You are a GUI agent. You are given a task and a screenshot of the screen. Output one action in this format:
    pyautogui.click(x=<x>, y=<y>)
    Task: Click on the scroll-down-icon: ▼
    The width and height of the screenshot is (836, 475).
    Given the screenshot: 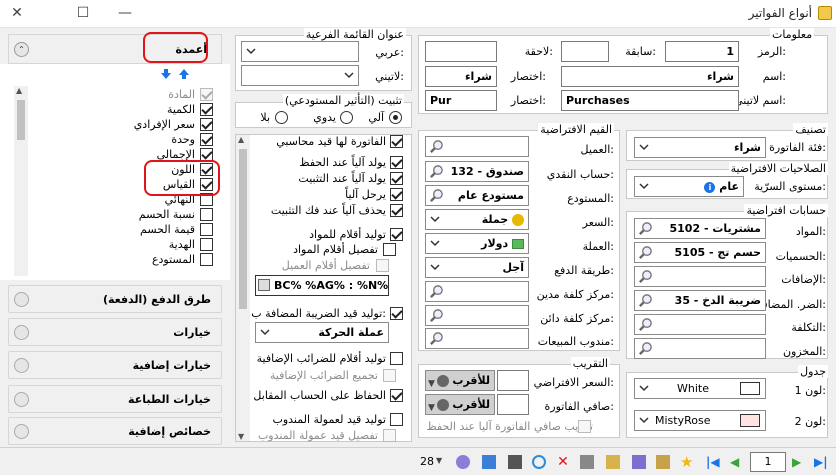 What is the action you would take?
    pyautogui.click(x=241, y=436)
    